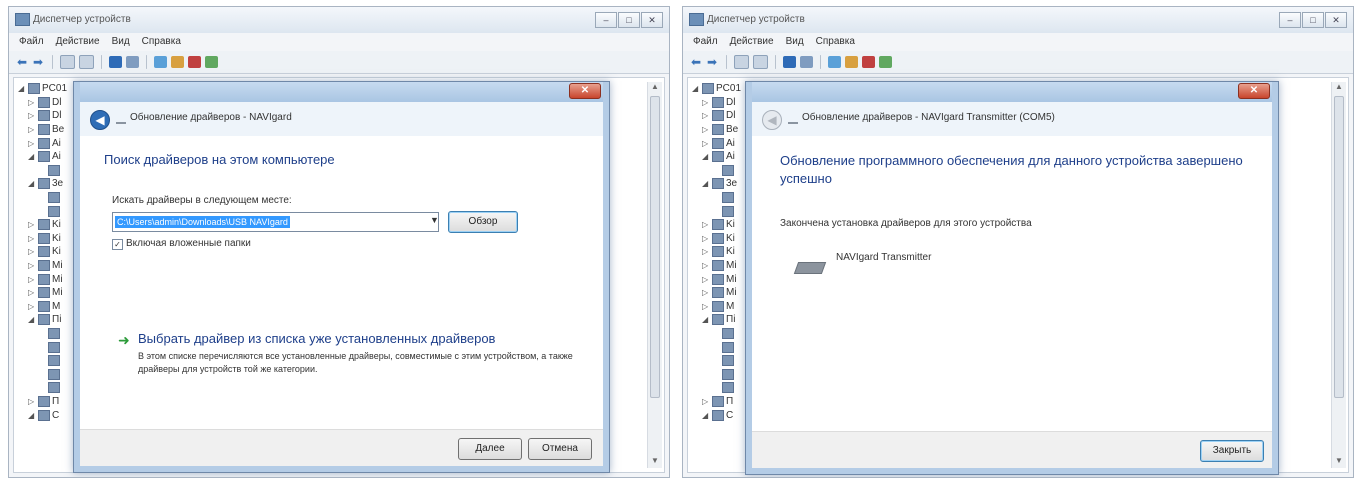 The height and width of the screenshot is (488, 1360). I want to click on toolbar-separator, so click(726, 62).